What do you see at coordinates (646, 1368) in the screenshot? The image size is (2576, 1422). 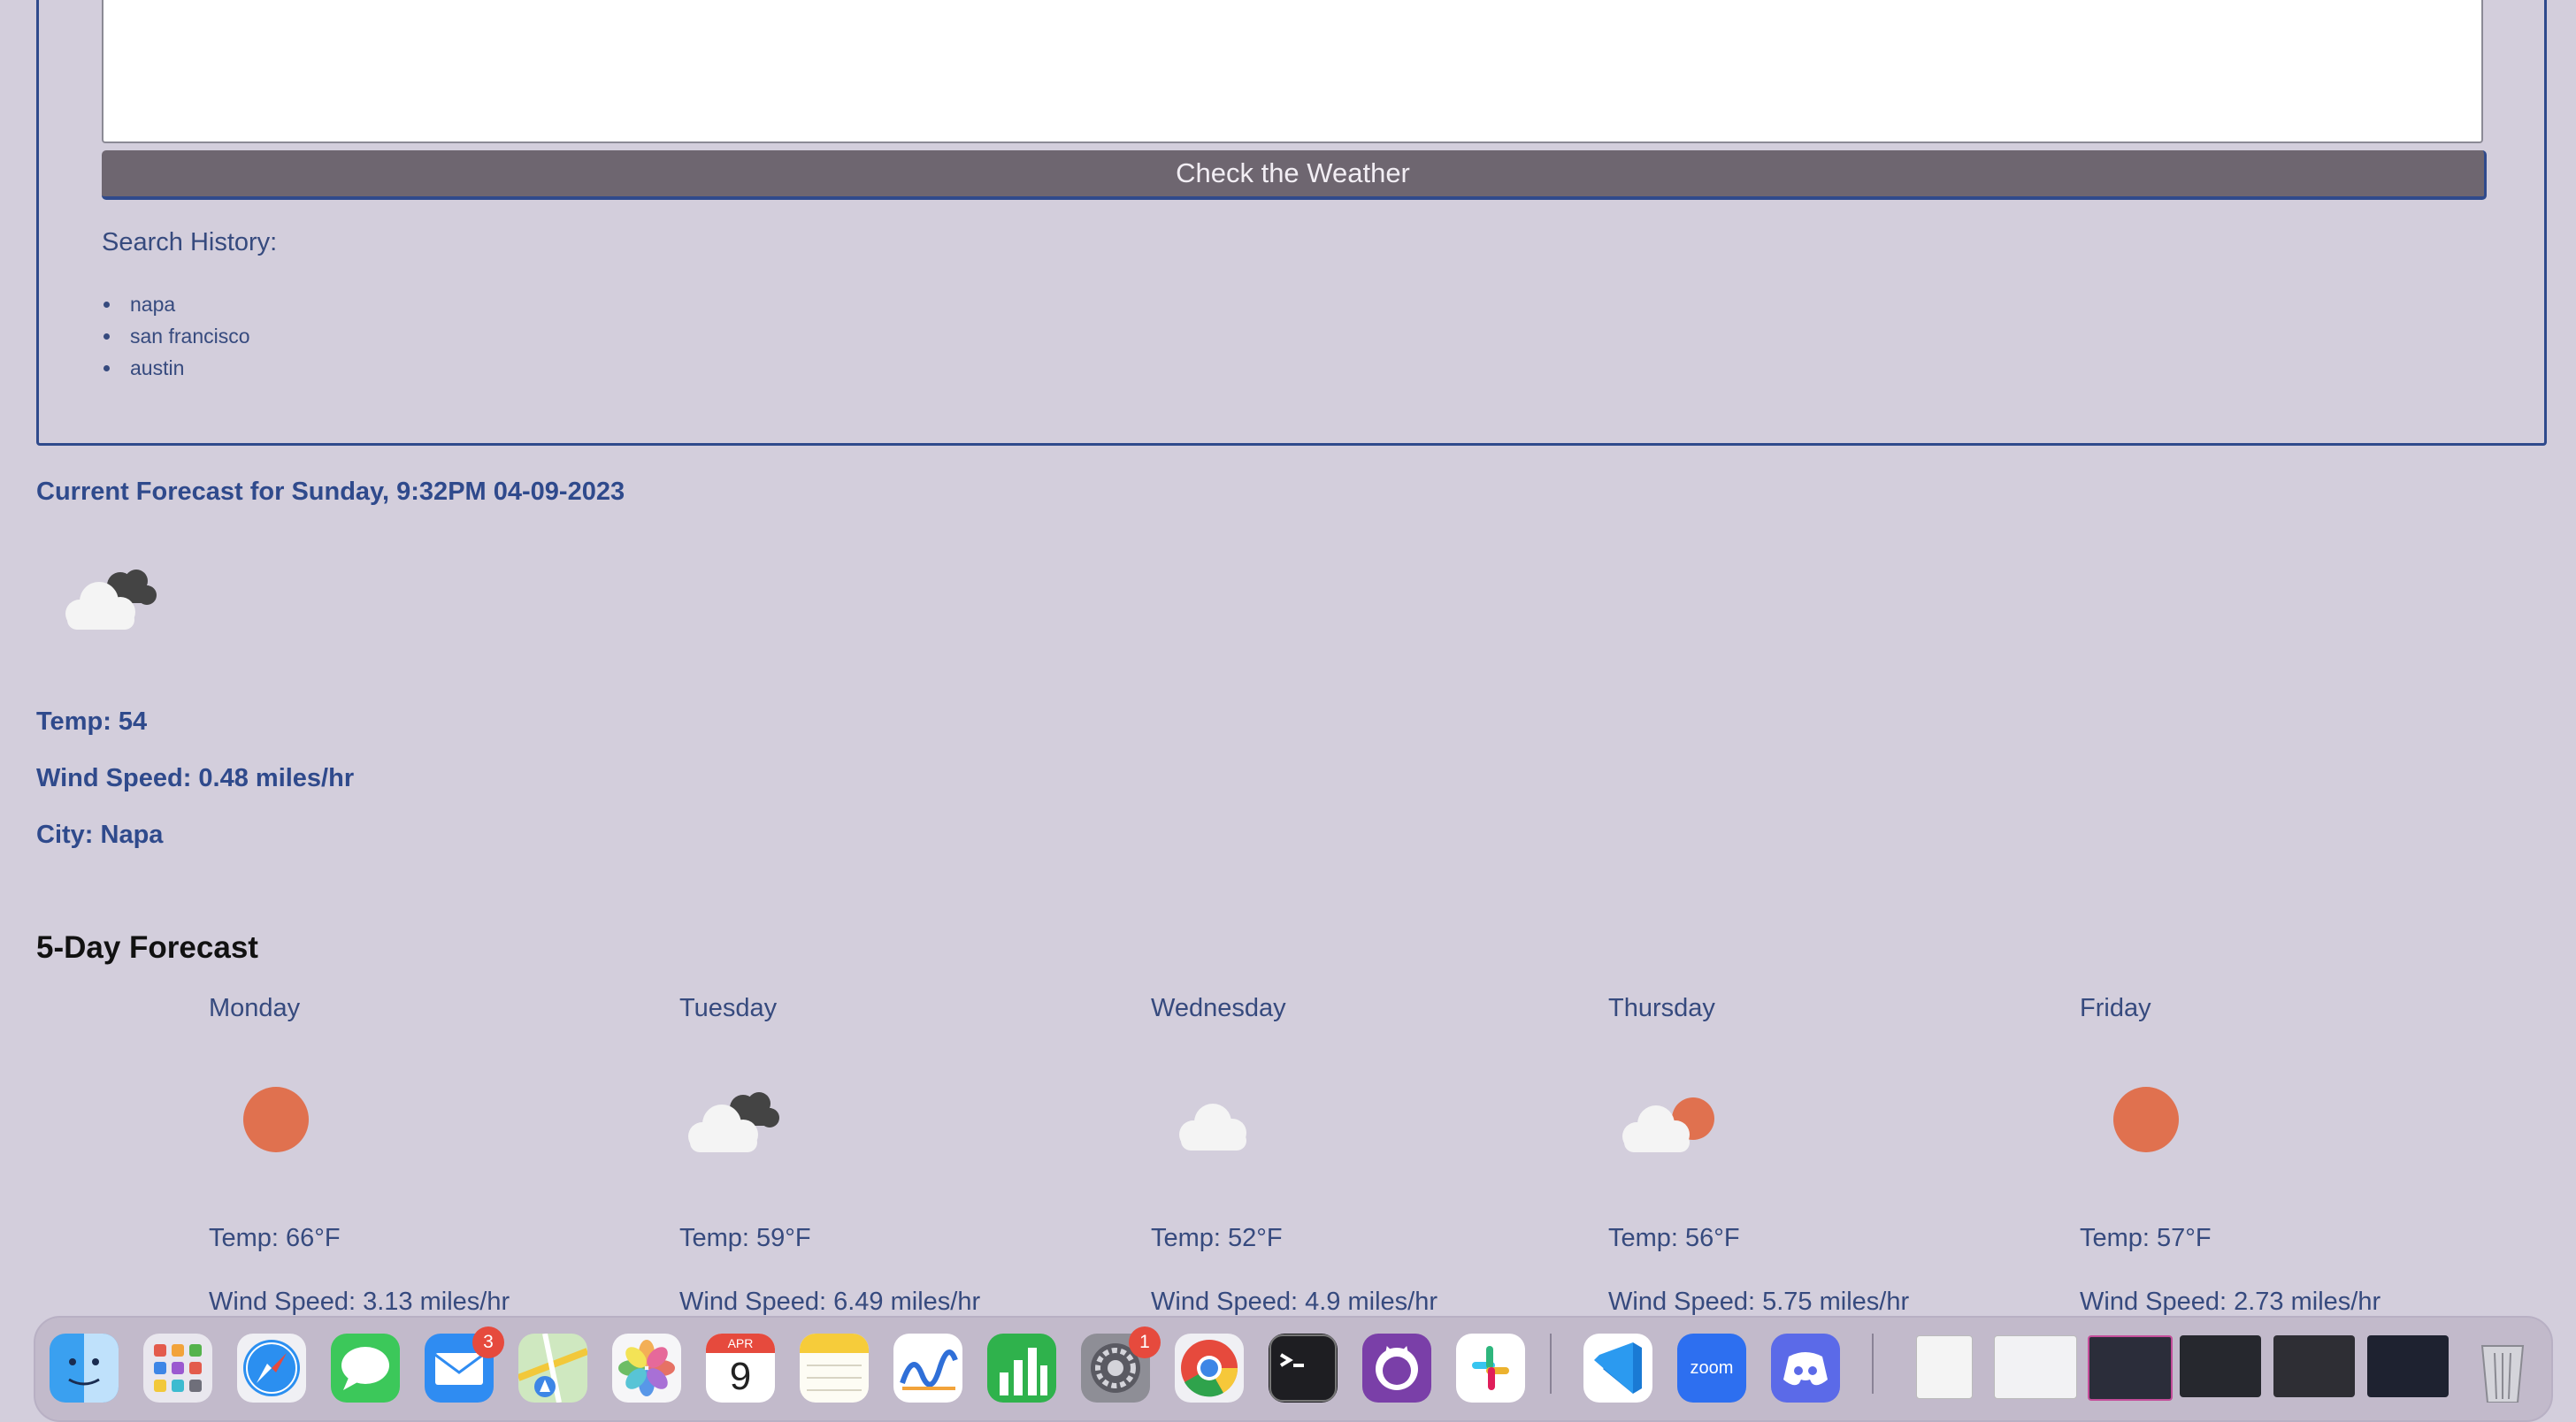 I see `photos-icon` at bounding box center [646, 1368].